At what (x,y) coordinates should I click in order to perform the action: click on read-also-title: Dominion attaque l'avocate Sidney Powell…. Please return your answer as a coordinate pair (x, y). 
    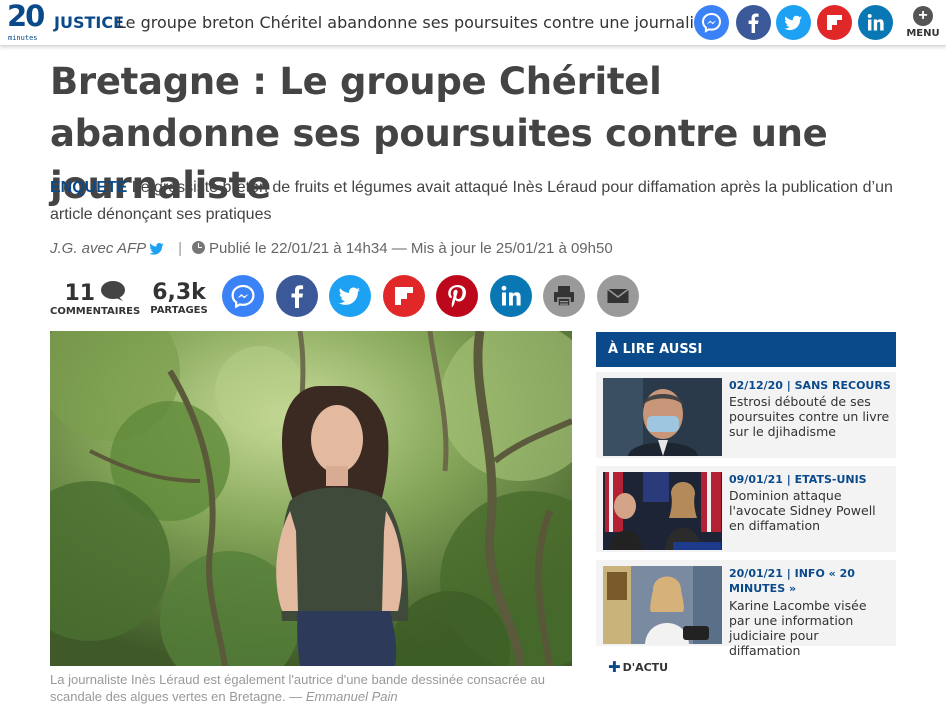
    Looking at the image, I should click on (810, 510).